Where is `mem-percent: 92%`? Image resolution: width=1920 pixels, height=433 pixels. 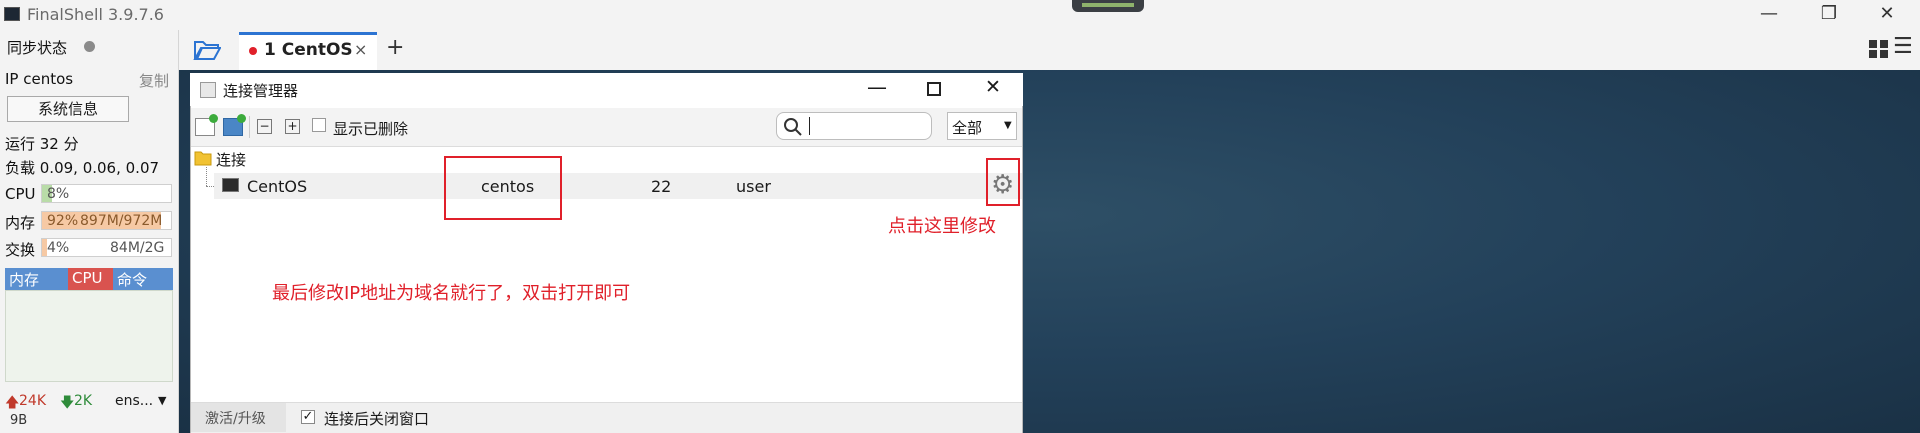 mem-percent: 92% is located at coordinates (63, 221).